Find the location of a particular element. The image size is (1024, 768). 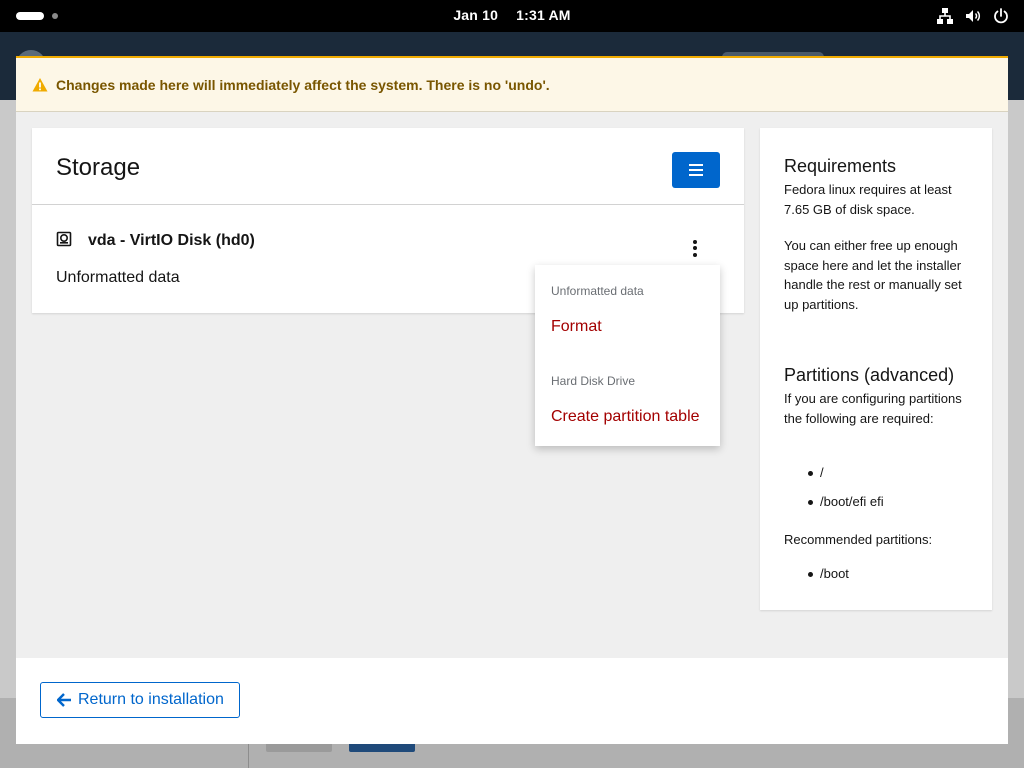

requirements-title: Requirements is located at coordinates (840, 166).